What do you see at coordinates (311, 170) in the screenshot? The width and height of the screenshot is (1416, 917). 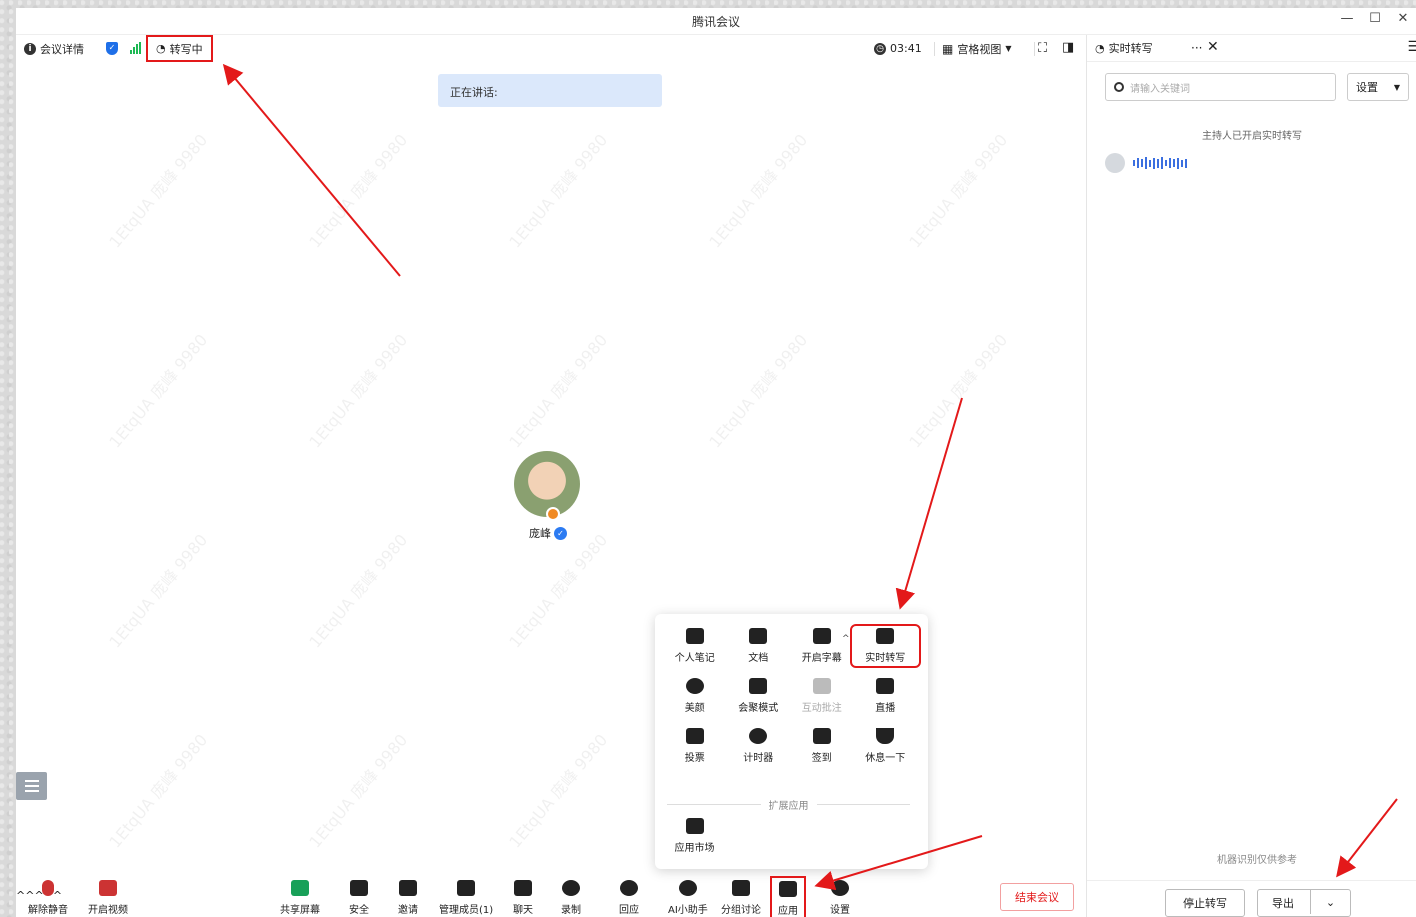 I see `arrow-to-transcribing-status` at bounding box center [311, 170].